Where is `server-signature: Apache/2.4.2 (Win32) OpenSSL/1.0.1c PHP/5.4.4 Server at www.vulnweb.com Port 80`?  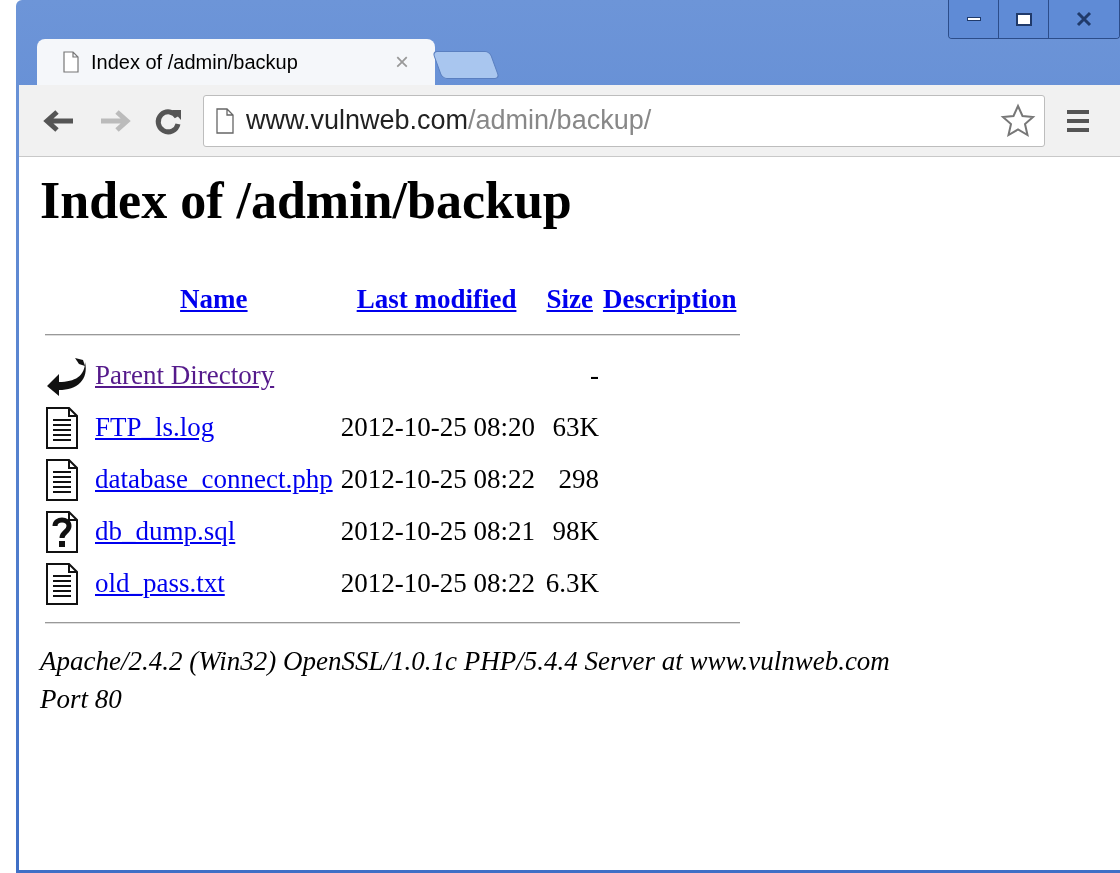 server-signature: Apache/2.4.2 (Win32) OpenSSL/1.0.1c PHP/5.4.4 Server at www.vulnweb.com Port 80 is located at coordinates (465, 680).